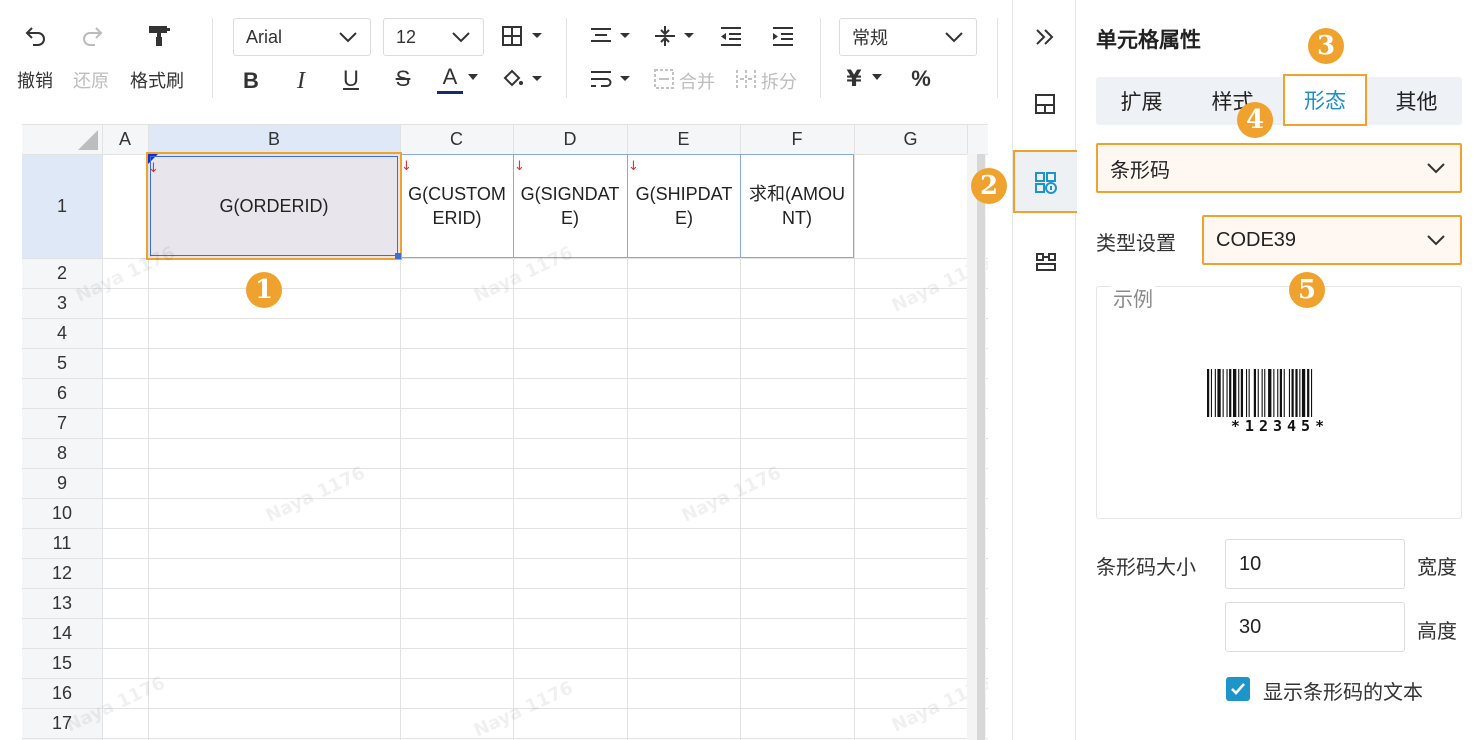 The height and width of the screenshot is (740, 1481). What do you see at coordinates (746, 79) in the screenshot?
I see `split-icon` at bounding box center [746, 79].